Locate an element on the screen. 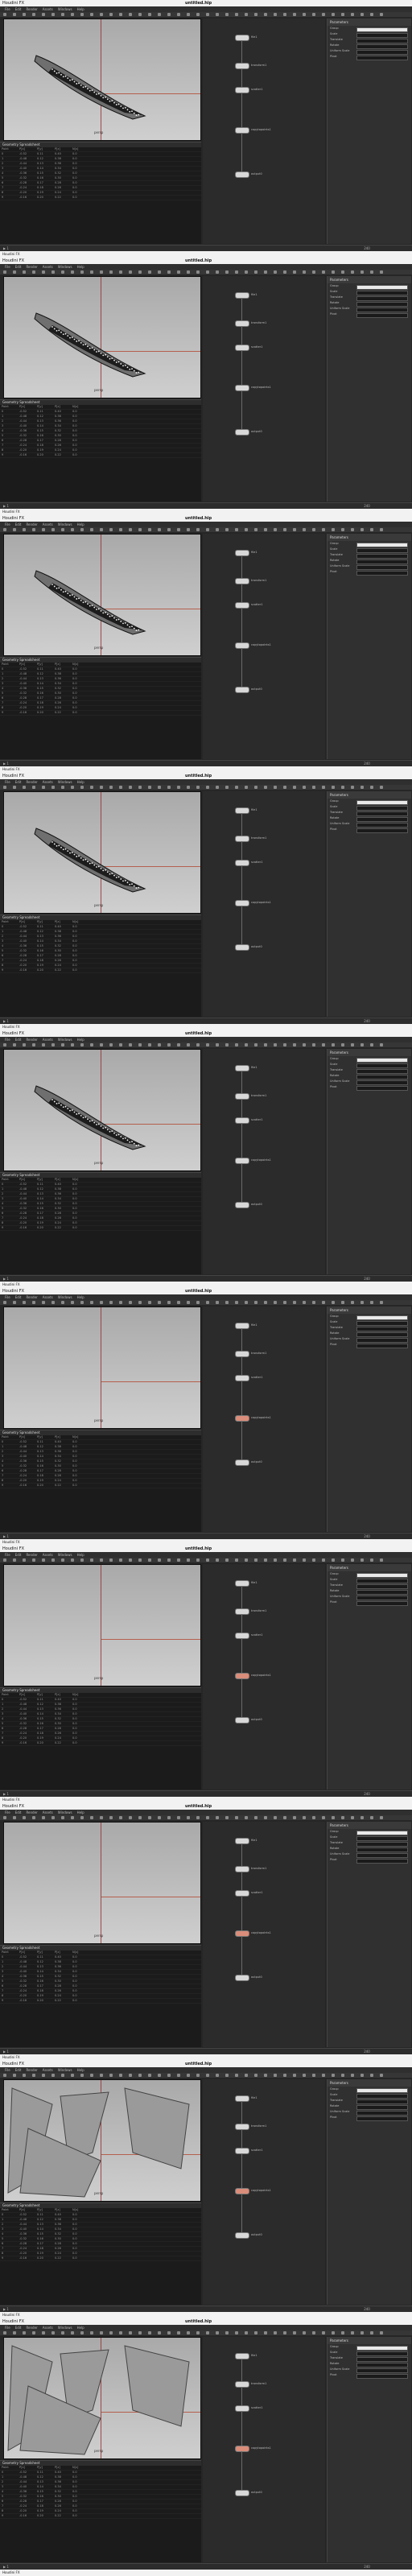  menu-item: Render is located at coordinates (31, 524).